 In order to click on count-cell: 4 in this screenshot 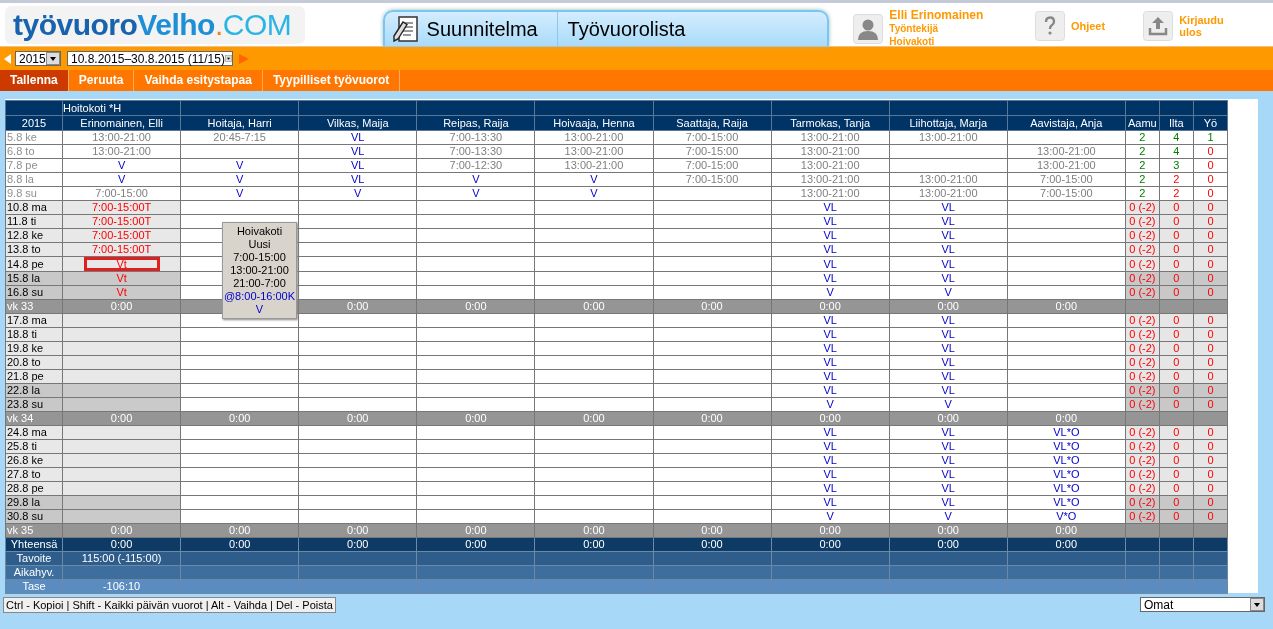, I will do `click(1176, 151)`.